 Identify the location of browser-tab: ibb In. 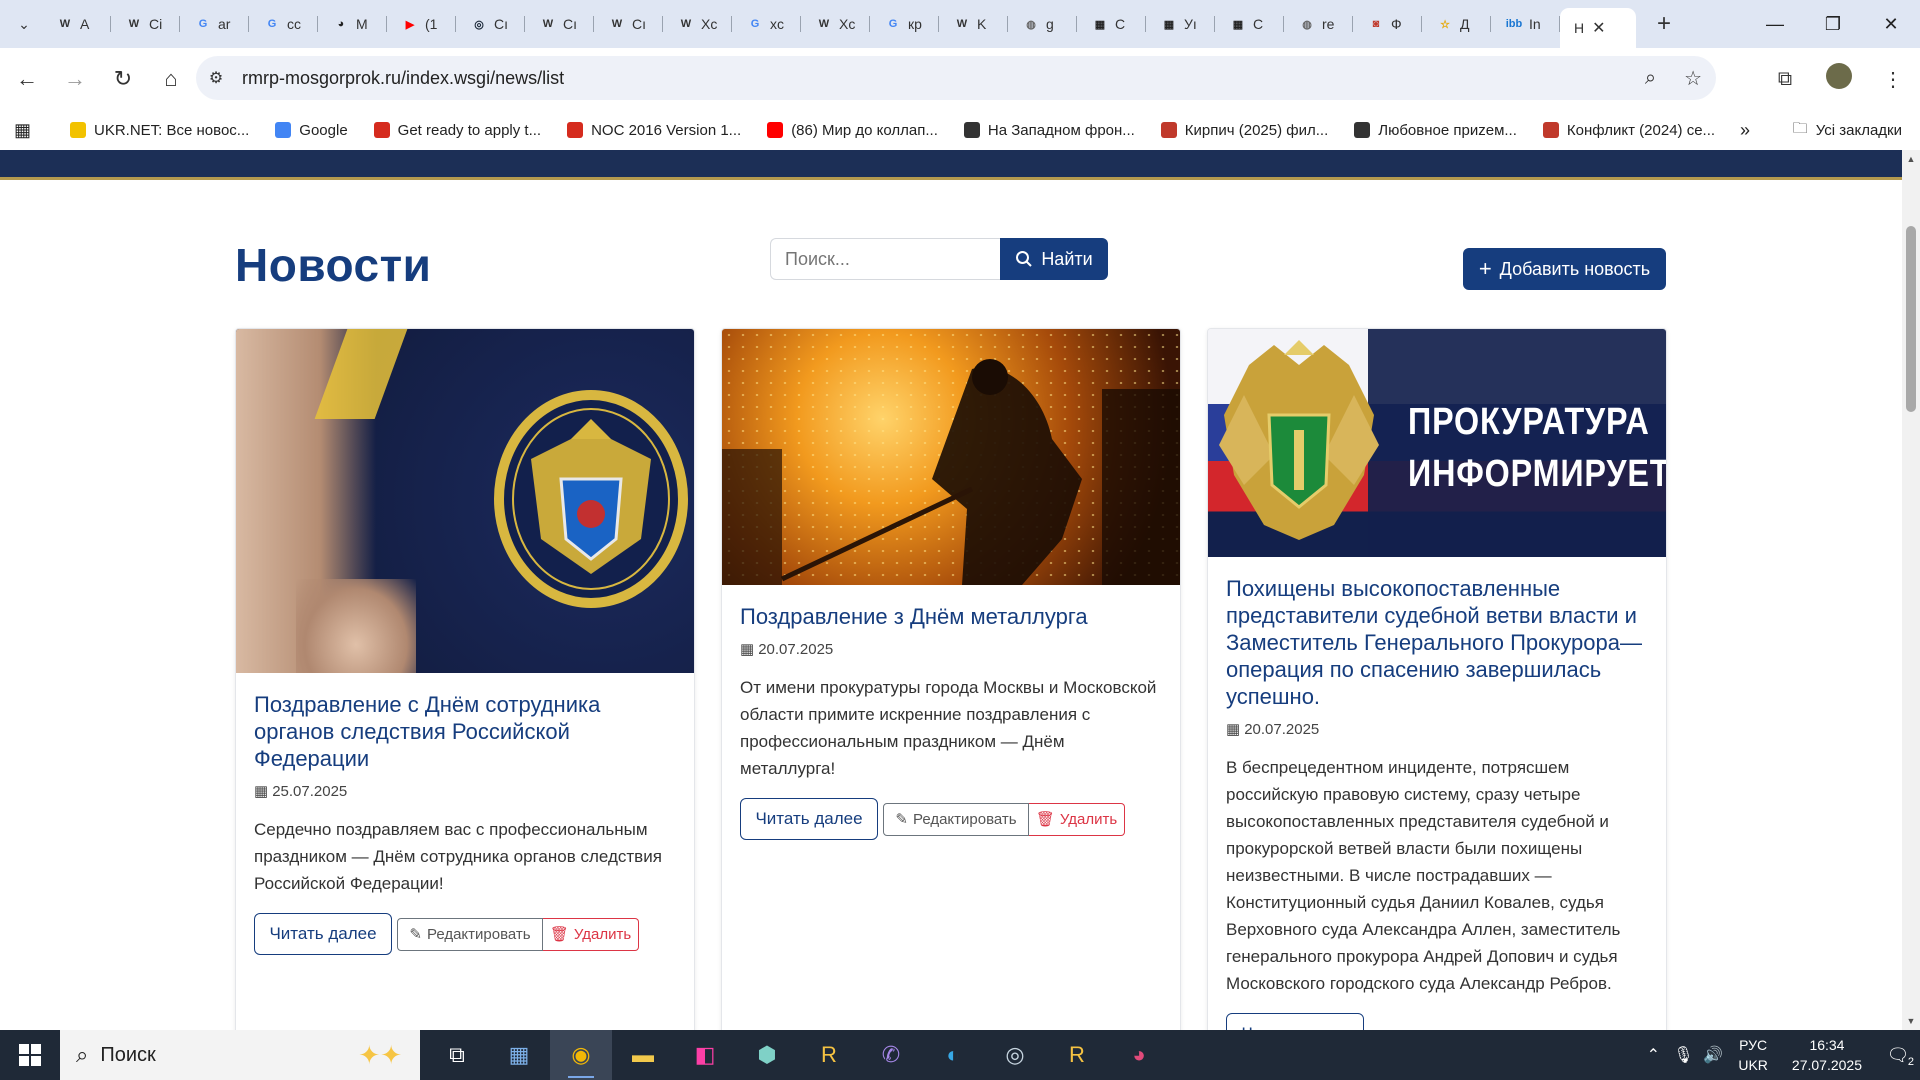
(1525, 24).